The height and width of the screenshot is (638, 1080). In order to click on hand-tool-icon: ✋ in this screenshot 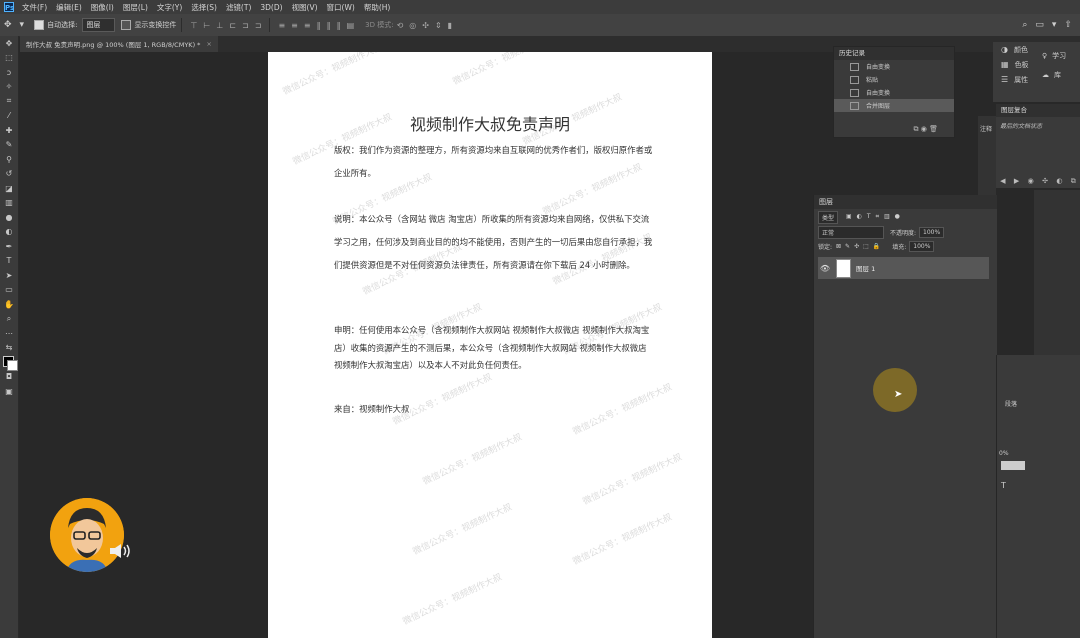, I will do `click(9, 304)`.